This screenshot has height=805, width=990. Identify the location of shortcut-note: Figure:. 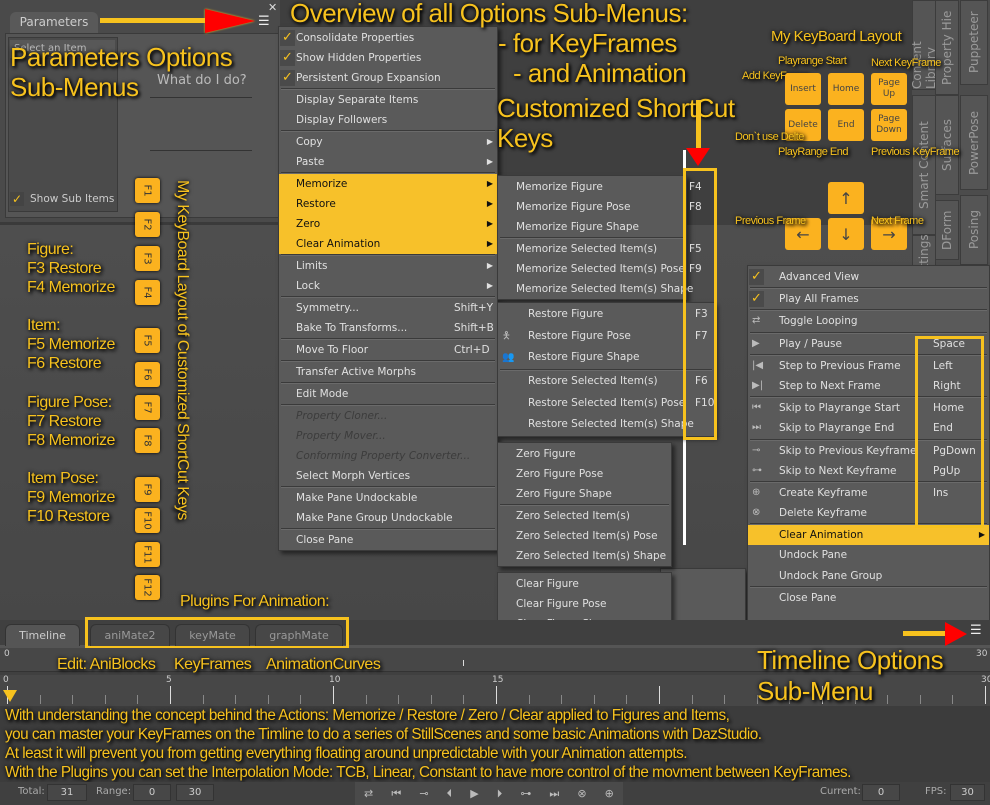
(50, 249).